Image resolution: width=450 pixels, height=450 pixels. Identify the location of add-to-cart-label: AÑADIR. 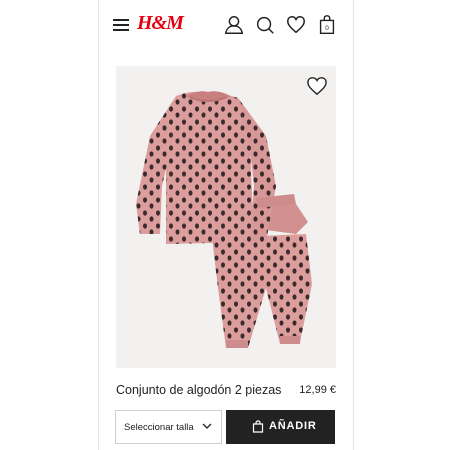
(293, 426).